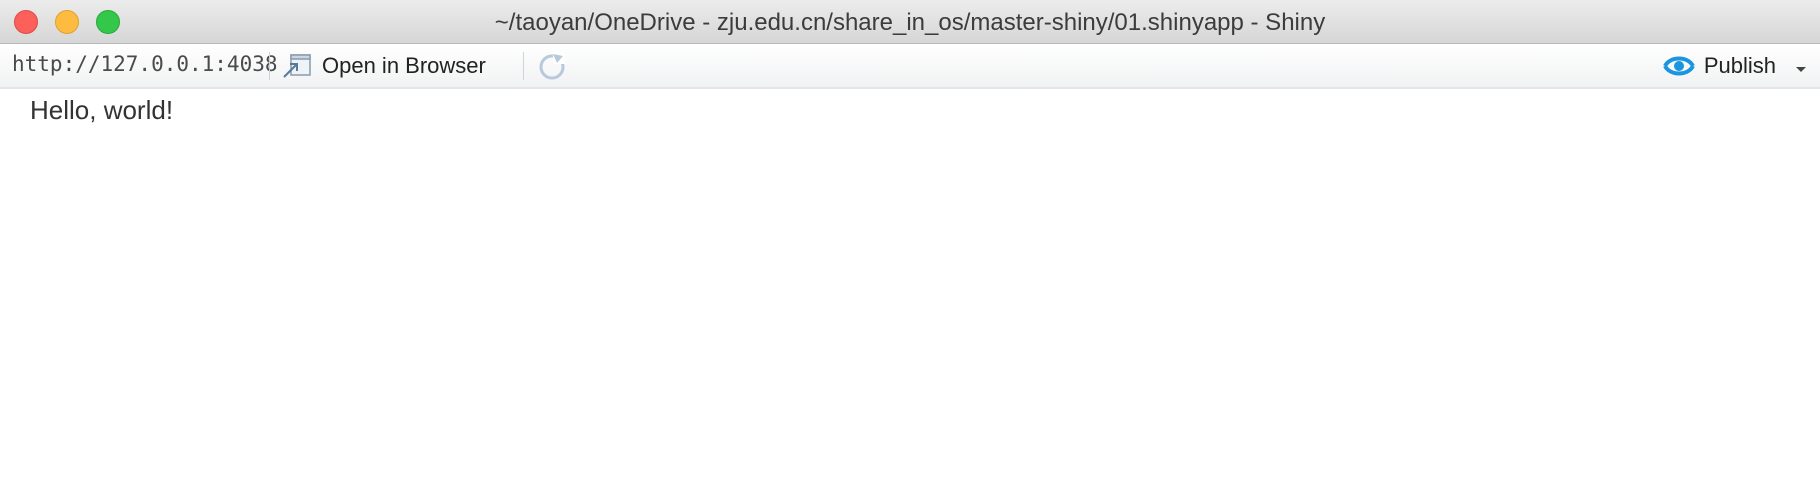  I want to click on refresh-icon, so click(552, 66).